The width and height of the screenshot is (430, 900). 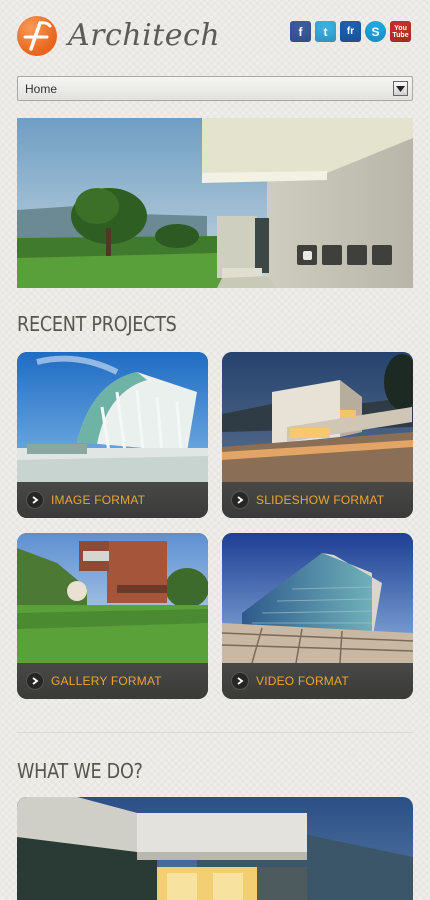 I want to click on project-card-image-format: IMAGE FORMAT, so click(x=112, y=435).